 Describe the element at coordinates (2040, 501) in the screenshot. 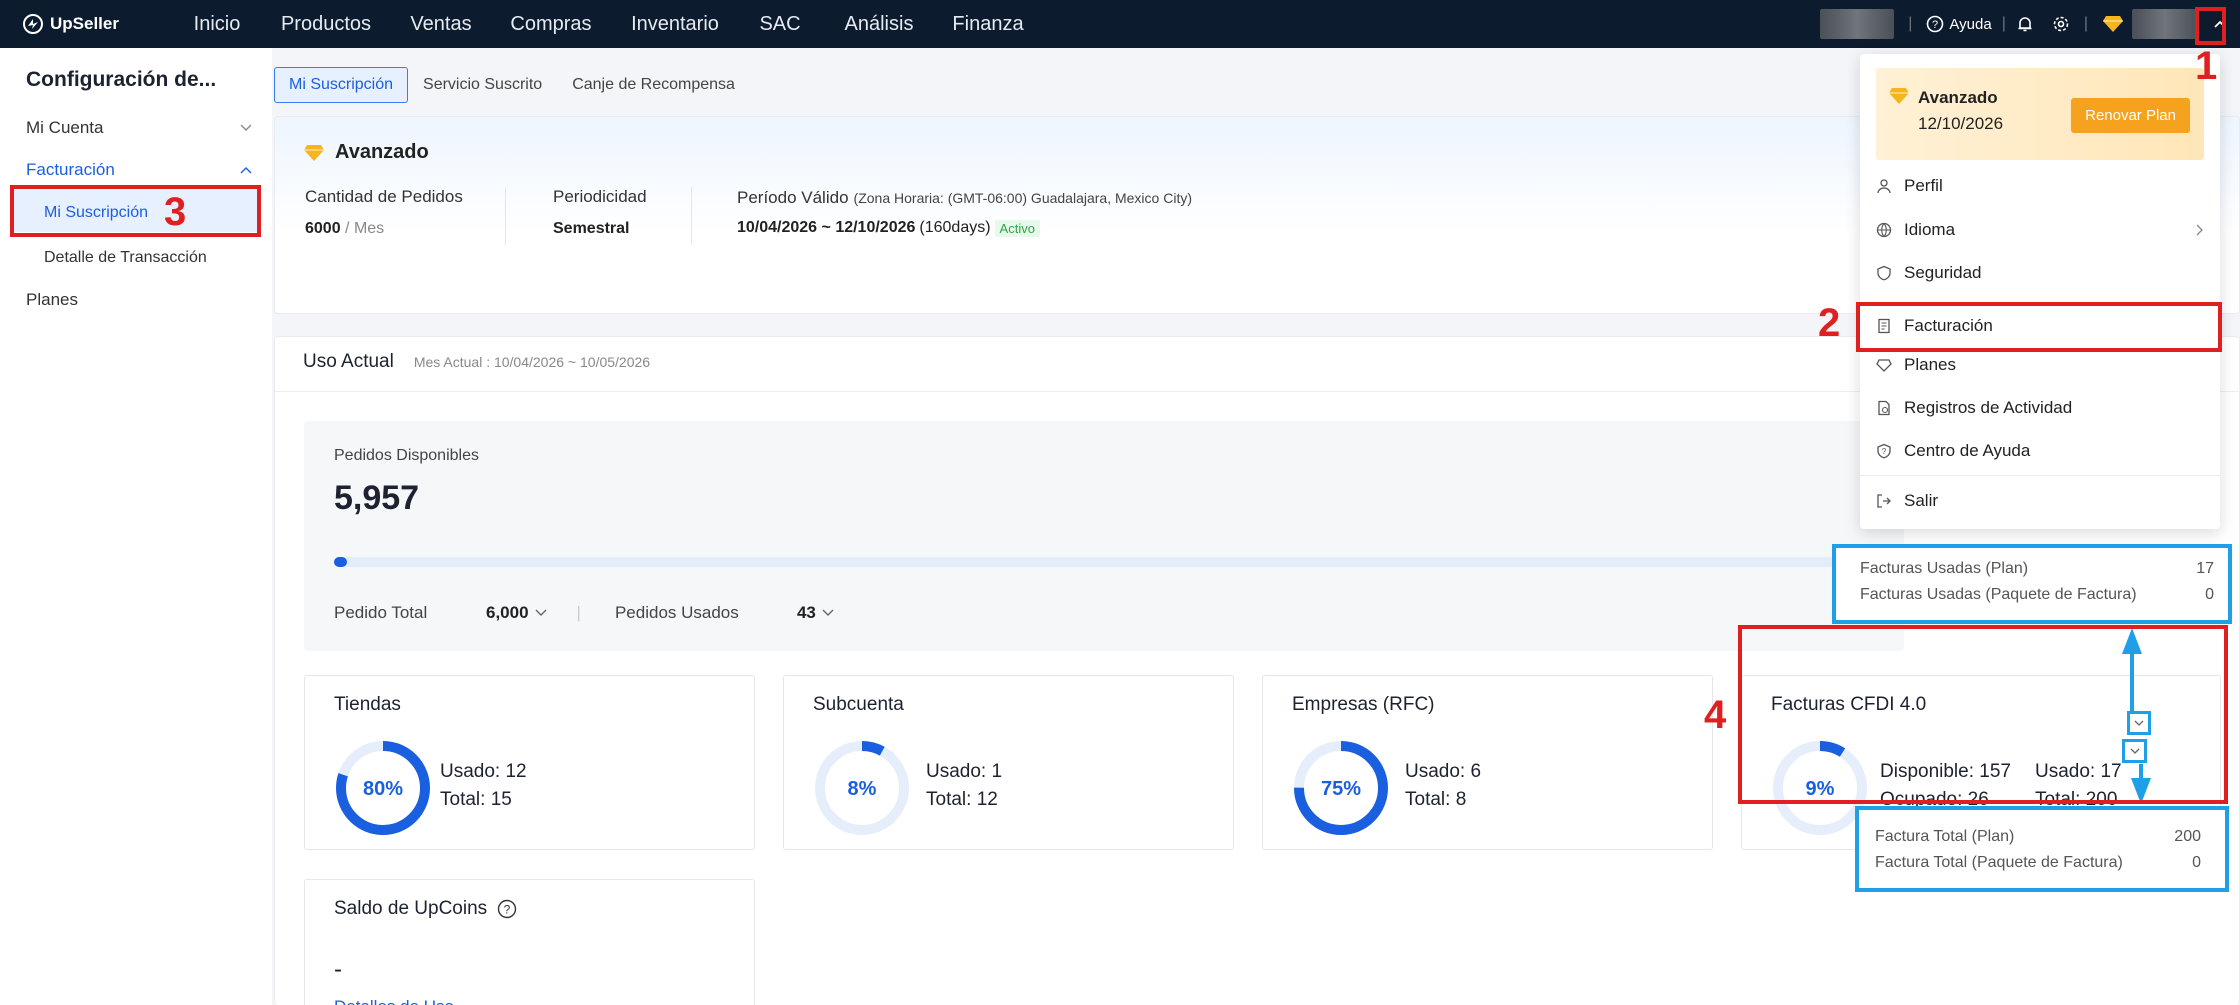

I see `menu-item-salir: Salir` at that location.